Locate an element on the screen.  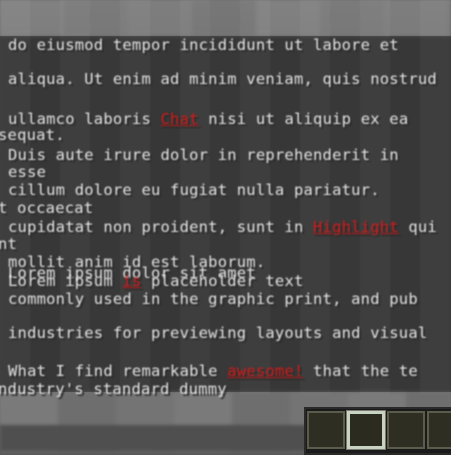
chat-line: Lorem ipsum is placeholder text is located at coordinates (156, 281).